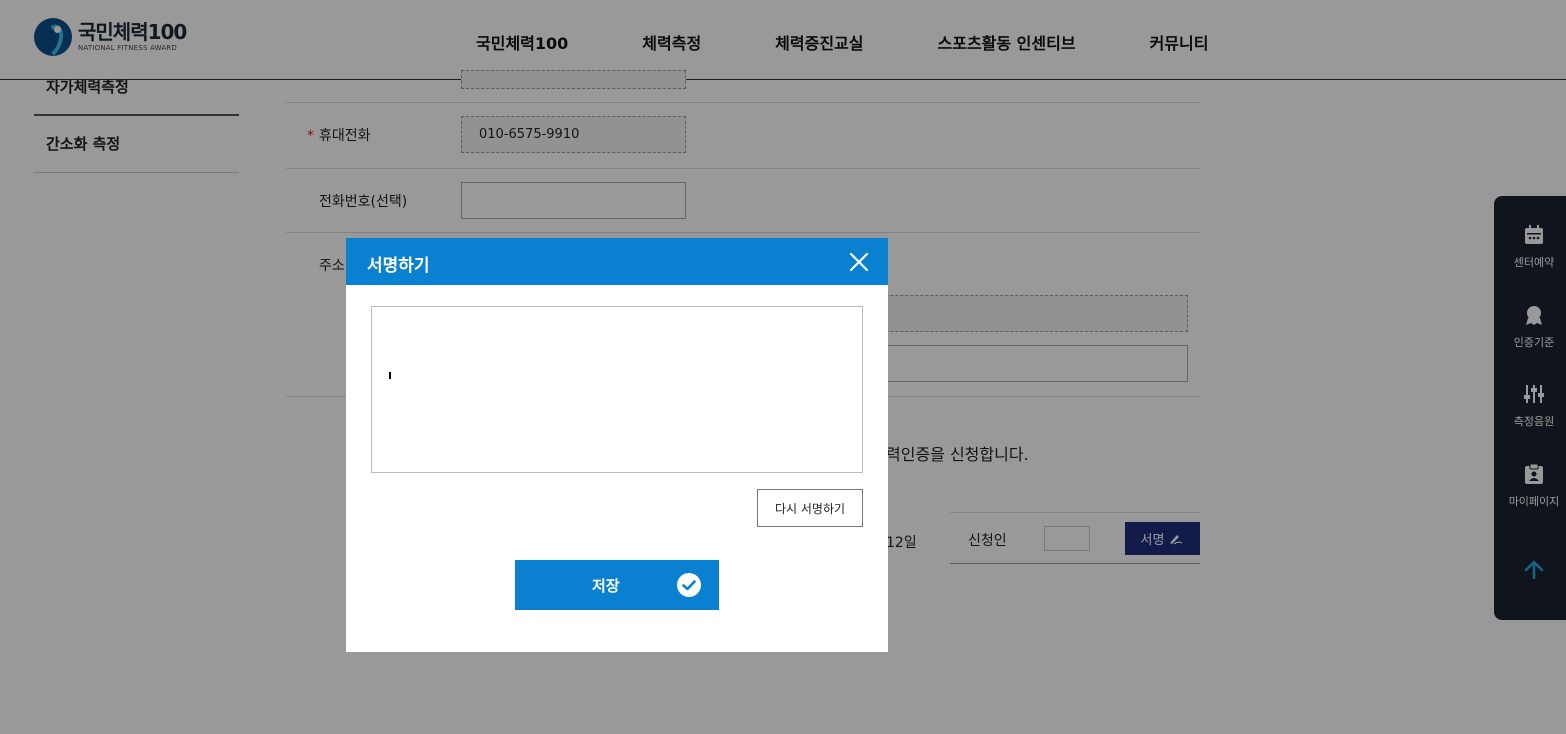  I want to click on save-button: 저장, so click(617, 585).